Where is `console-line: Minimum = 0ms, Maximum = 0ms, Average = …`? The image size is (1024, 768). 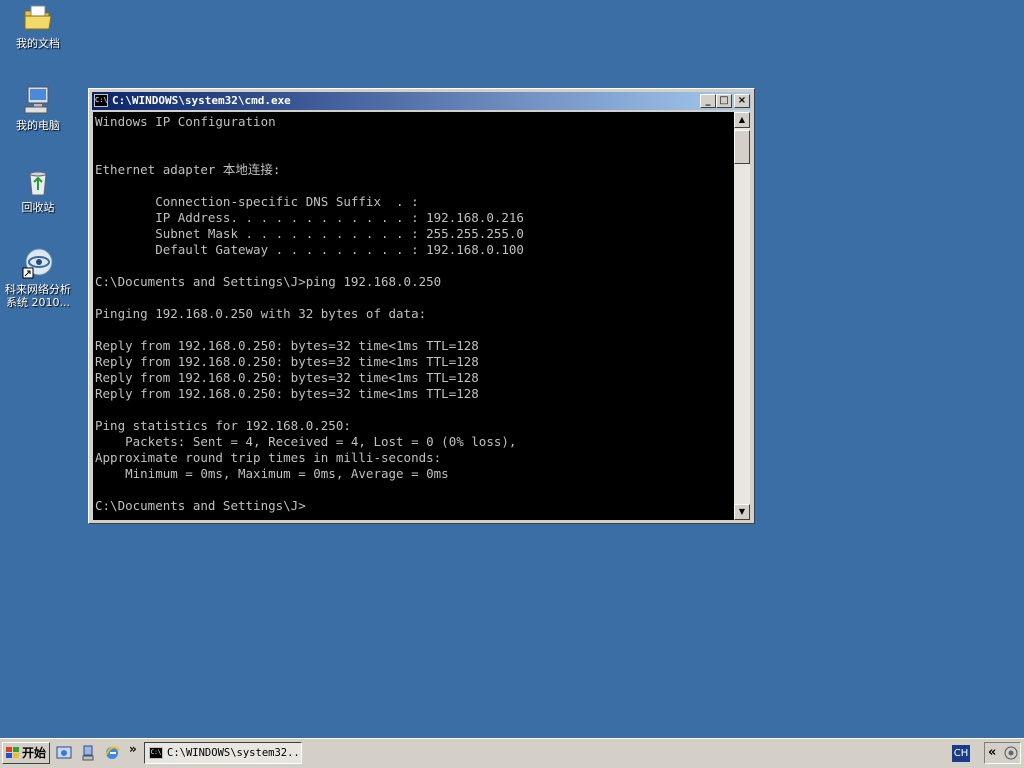
console-line: Minimum = 0ms, Maximum = 0ms, Average = … is located at coordinates (272, 473).